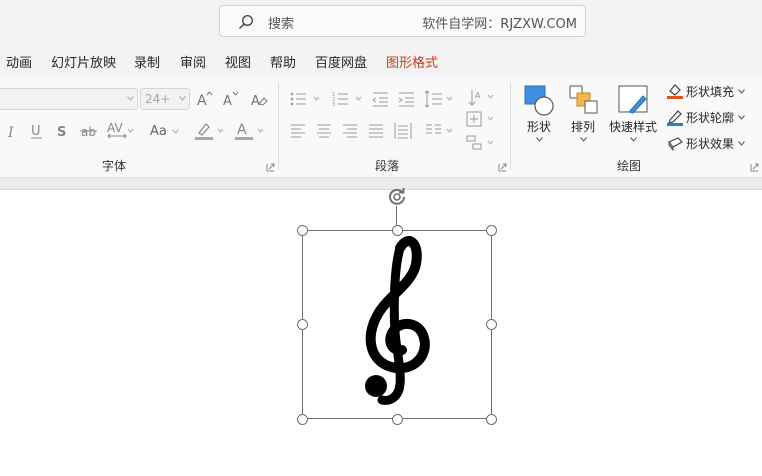  What do you see at coordinates (396, 321) in the screenshot?
I see `treble-clef-icon` at bounding box center [396, 321].